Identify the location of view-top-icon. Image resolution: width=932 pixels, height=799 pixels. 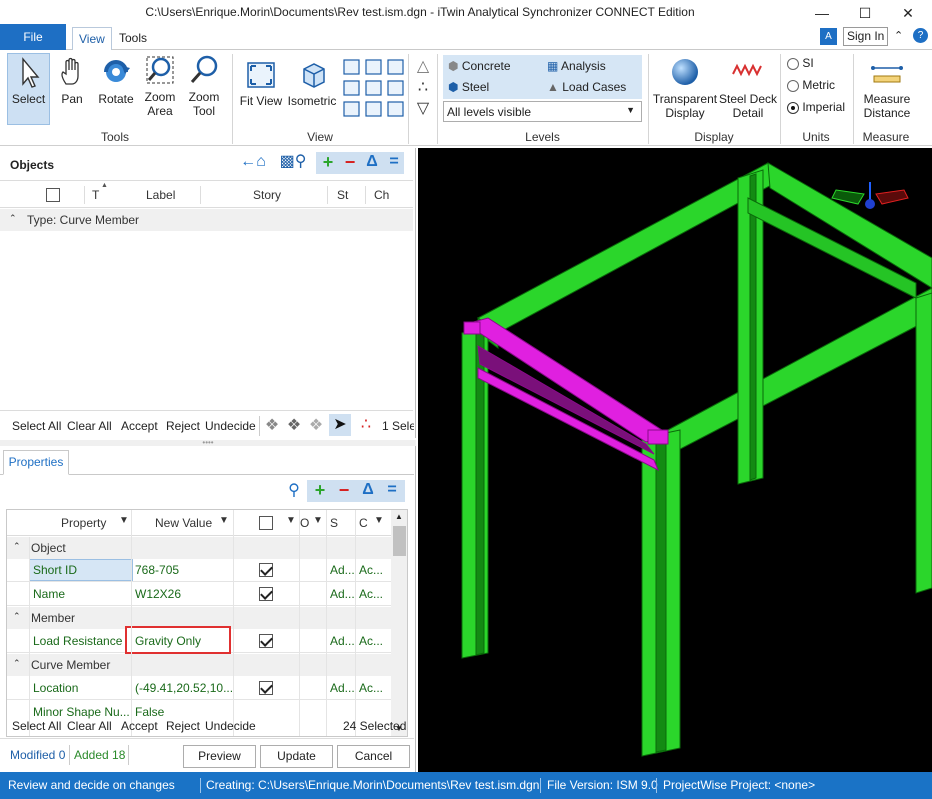
(350, 66).